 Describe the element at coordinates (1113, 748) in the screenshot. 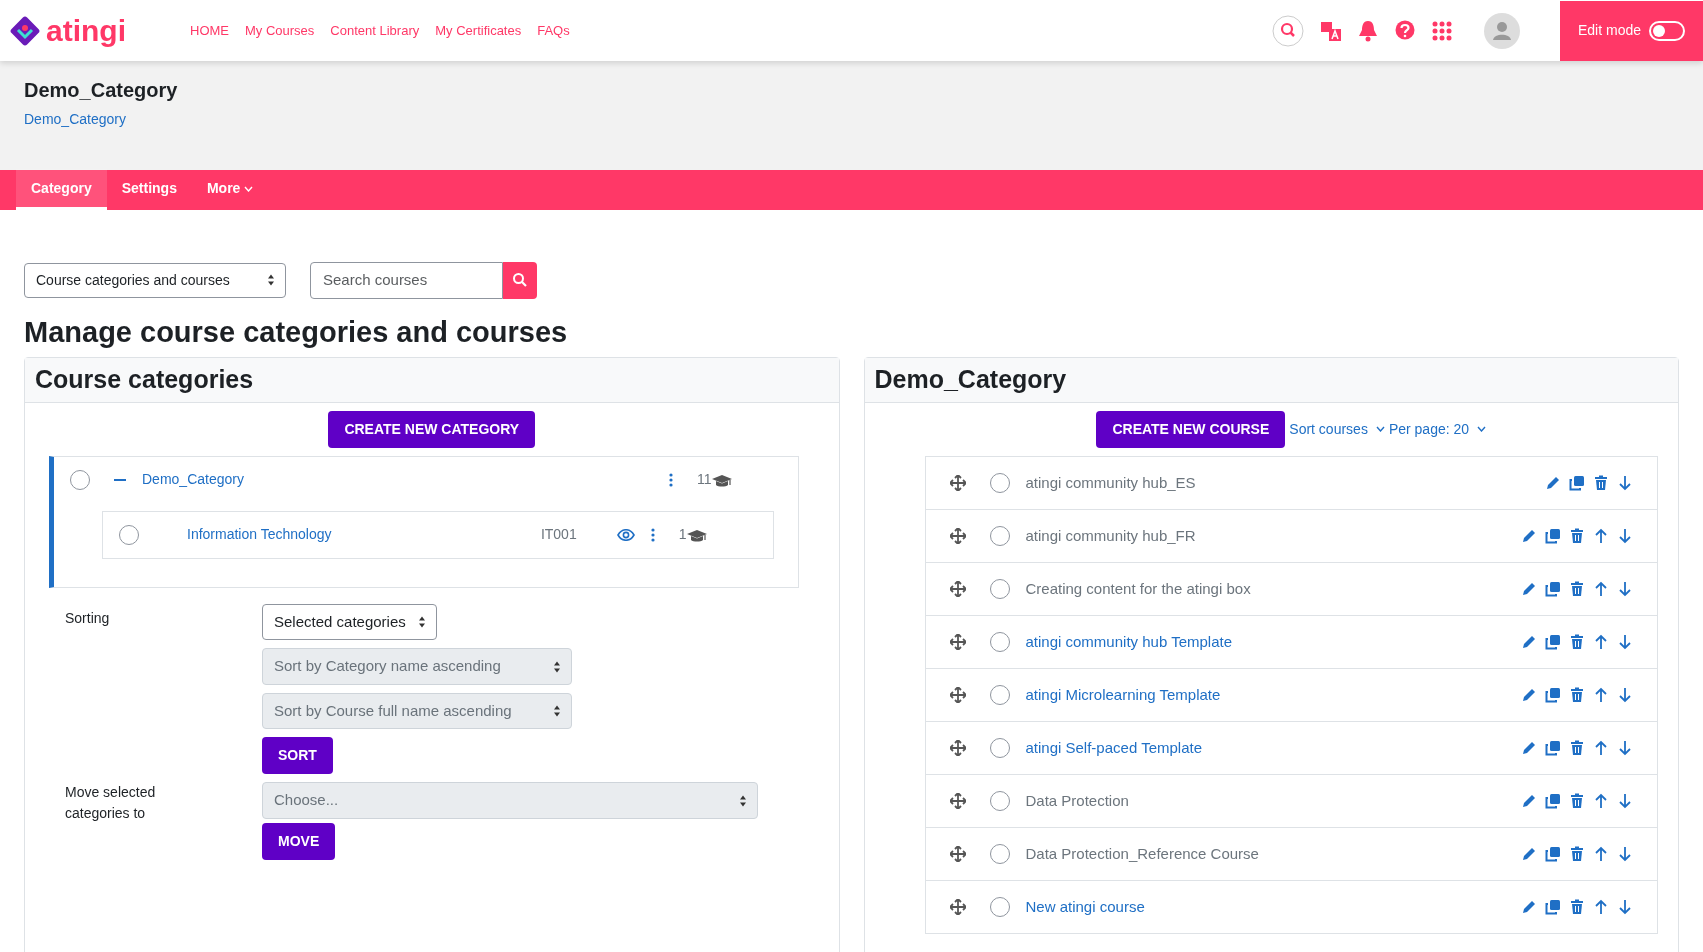

I see `course-link: atingi Self-paced Template` at that location.